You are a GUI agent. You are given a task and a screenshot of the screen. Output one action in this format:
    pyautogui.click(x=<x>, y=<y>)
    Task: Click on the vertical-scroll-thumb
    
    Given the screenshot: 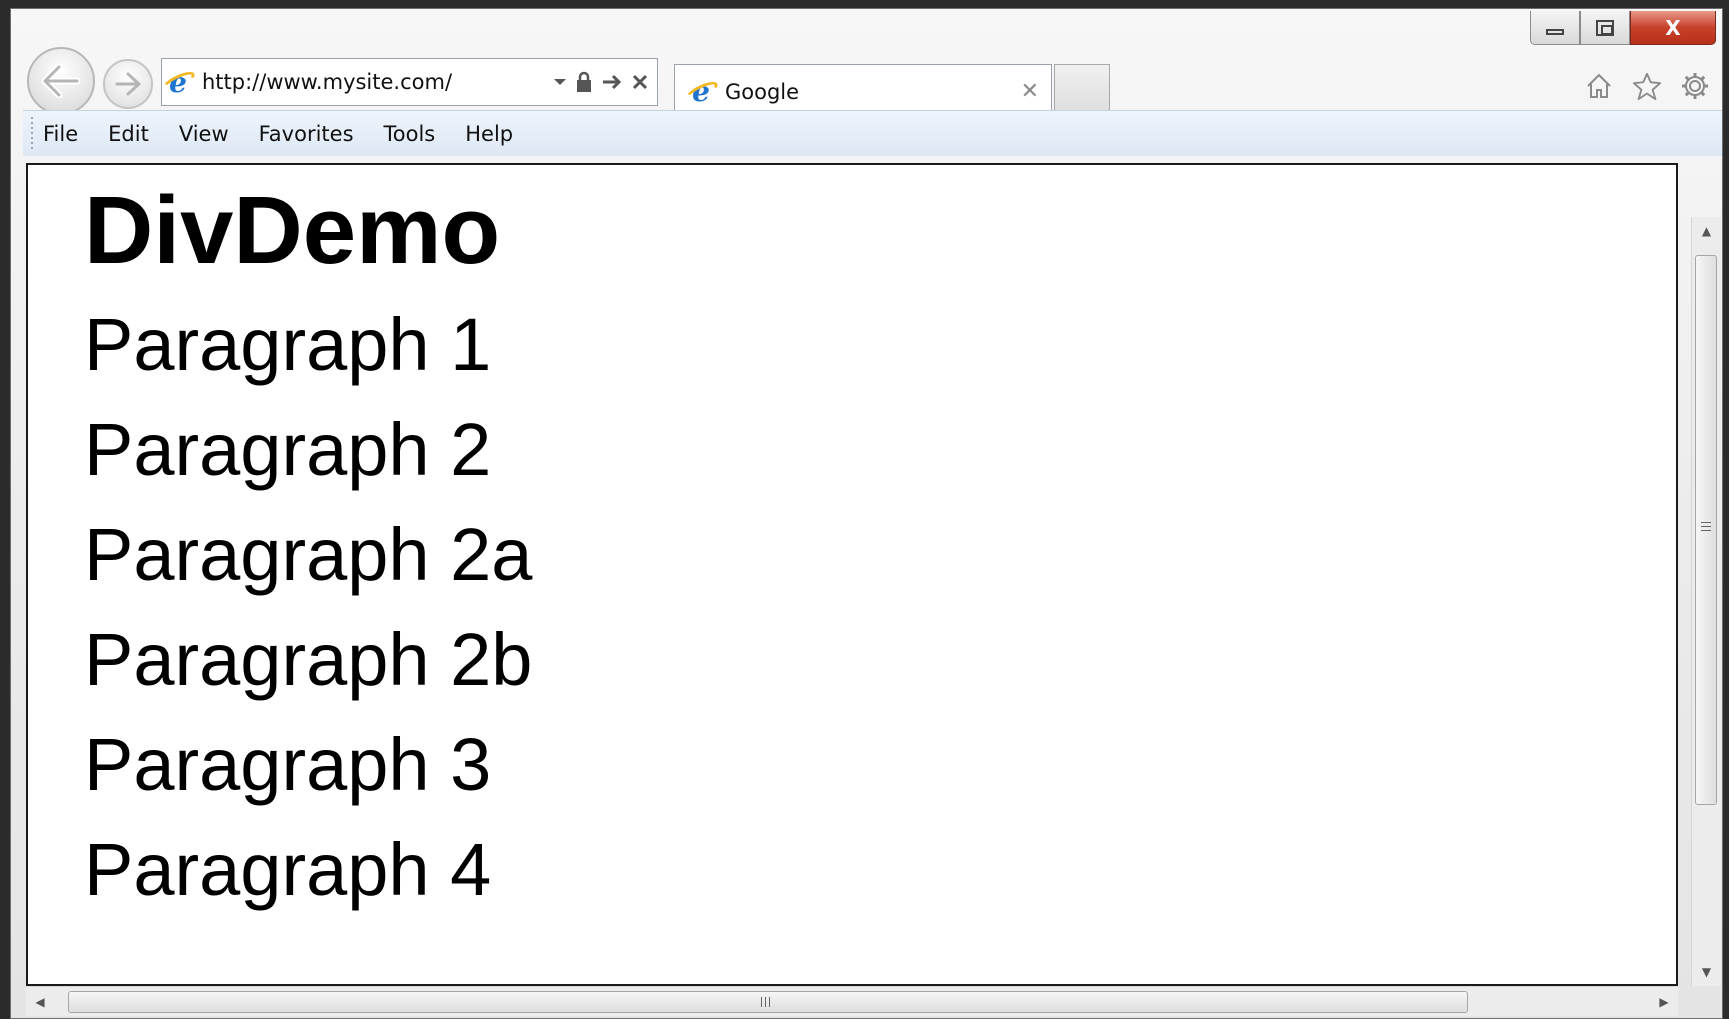 What is the action you would take?
    pyautogui.click(x=1706, y=530)
    